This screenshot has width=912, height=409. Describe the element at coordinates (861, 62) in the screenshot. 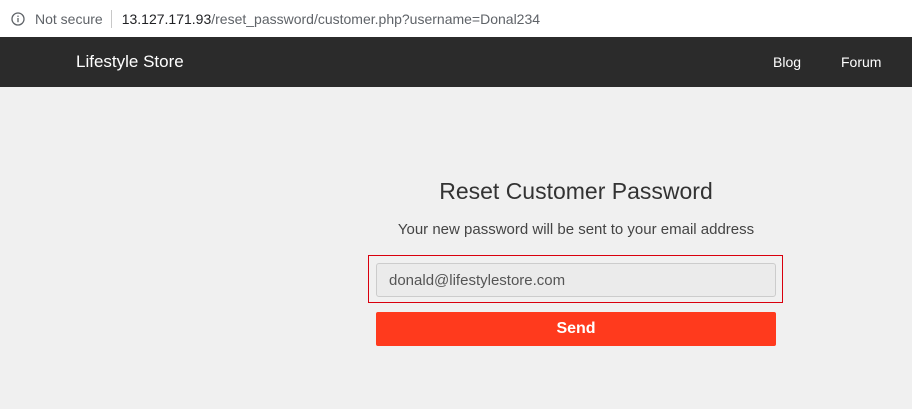

I see `nav-link-forum: Forum` at that location.